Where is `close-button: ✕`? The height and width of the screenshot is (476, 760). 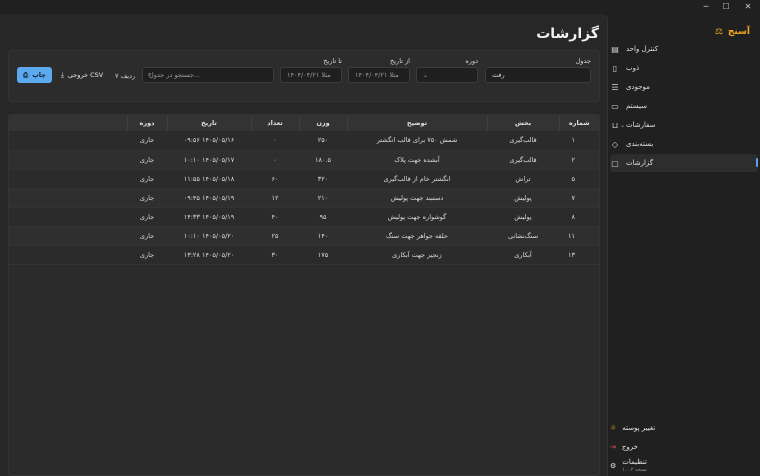 close-button: ✕ is located at coordinates (748, 7).